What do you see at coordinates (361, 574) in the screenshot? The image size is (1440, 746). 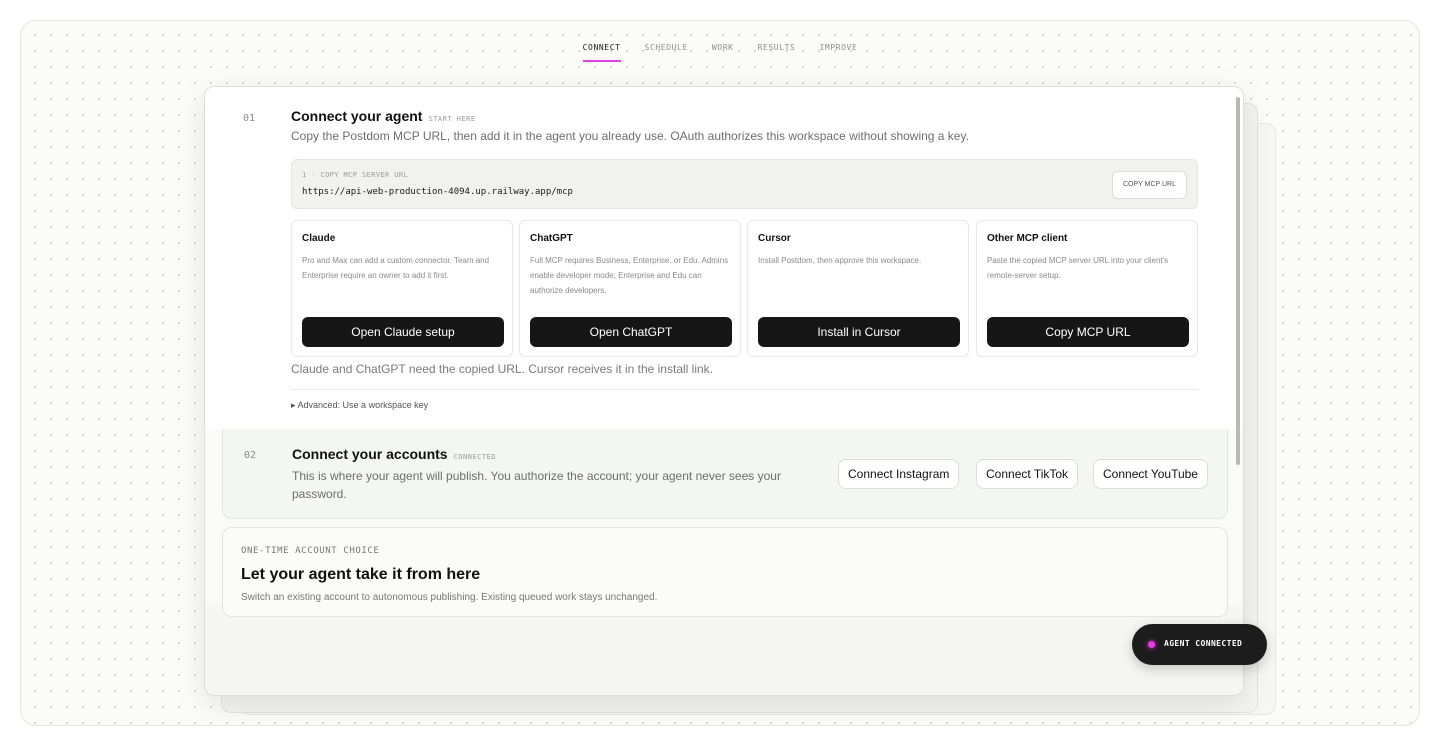 I see `section-title: Let your agent take it from here` at bounding box center [361, 574].